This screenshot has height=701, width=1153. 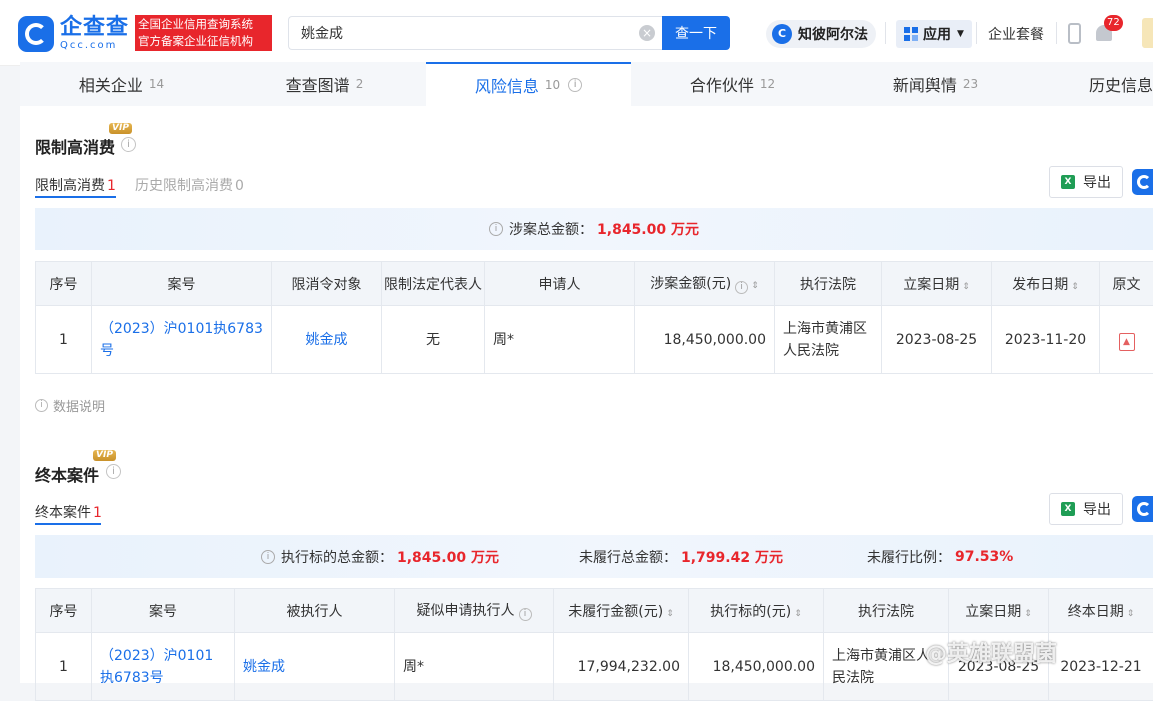 What do you see at coordinates (189, 185) in the screenshot?
I see `subtab-history-restriction: 历史限制高消费0` at bounding box center [189, 185].